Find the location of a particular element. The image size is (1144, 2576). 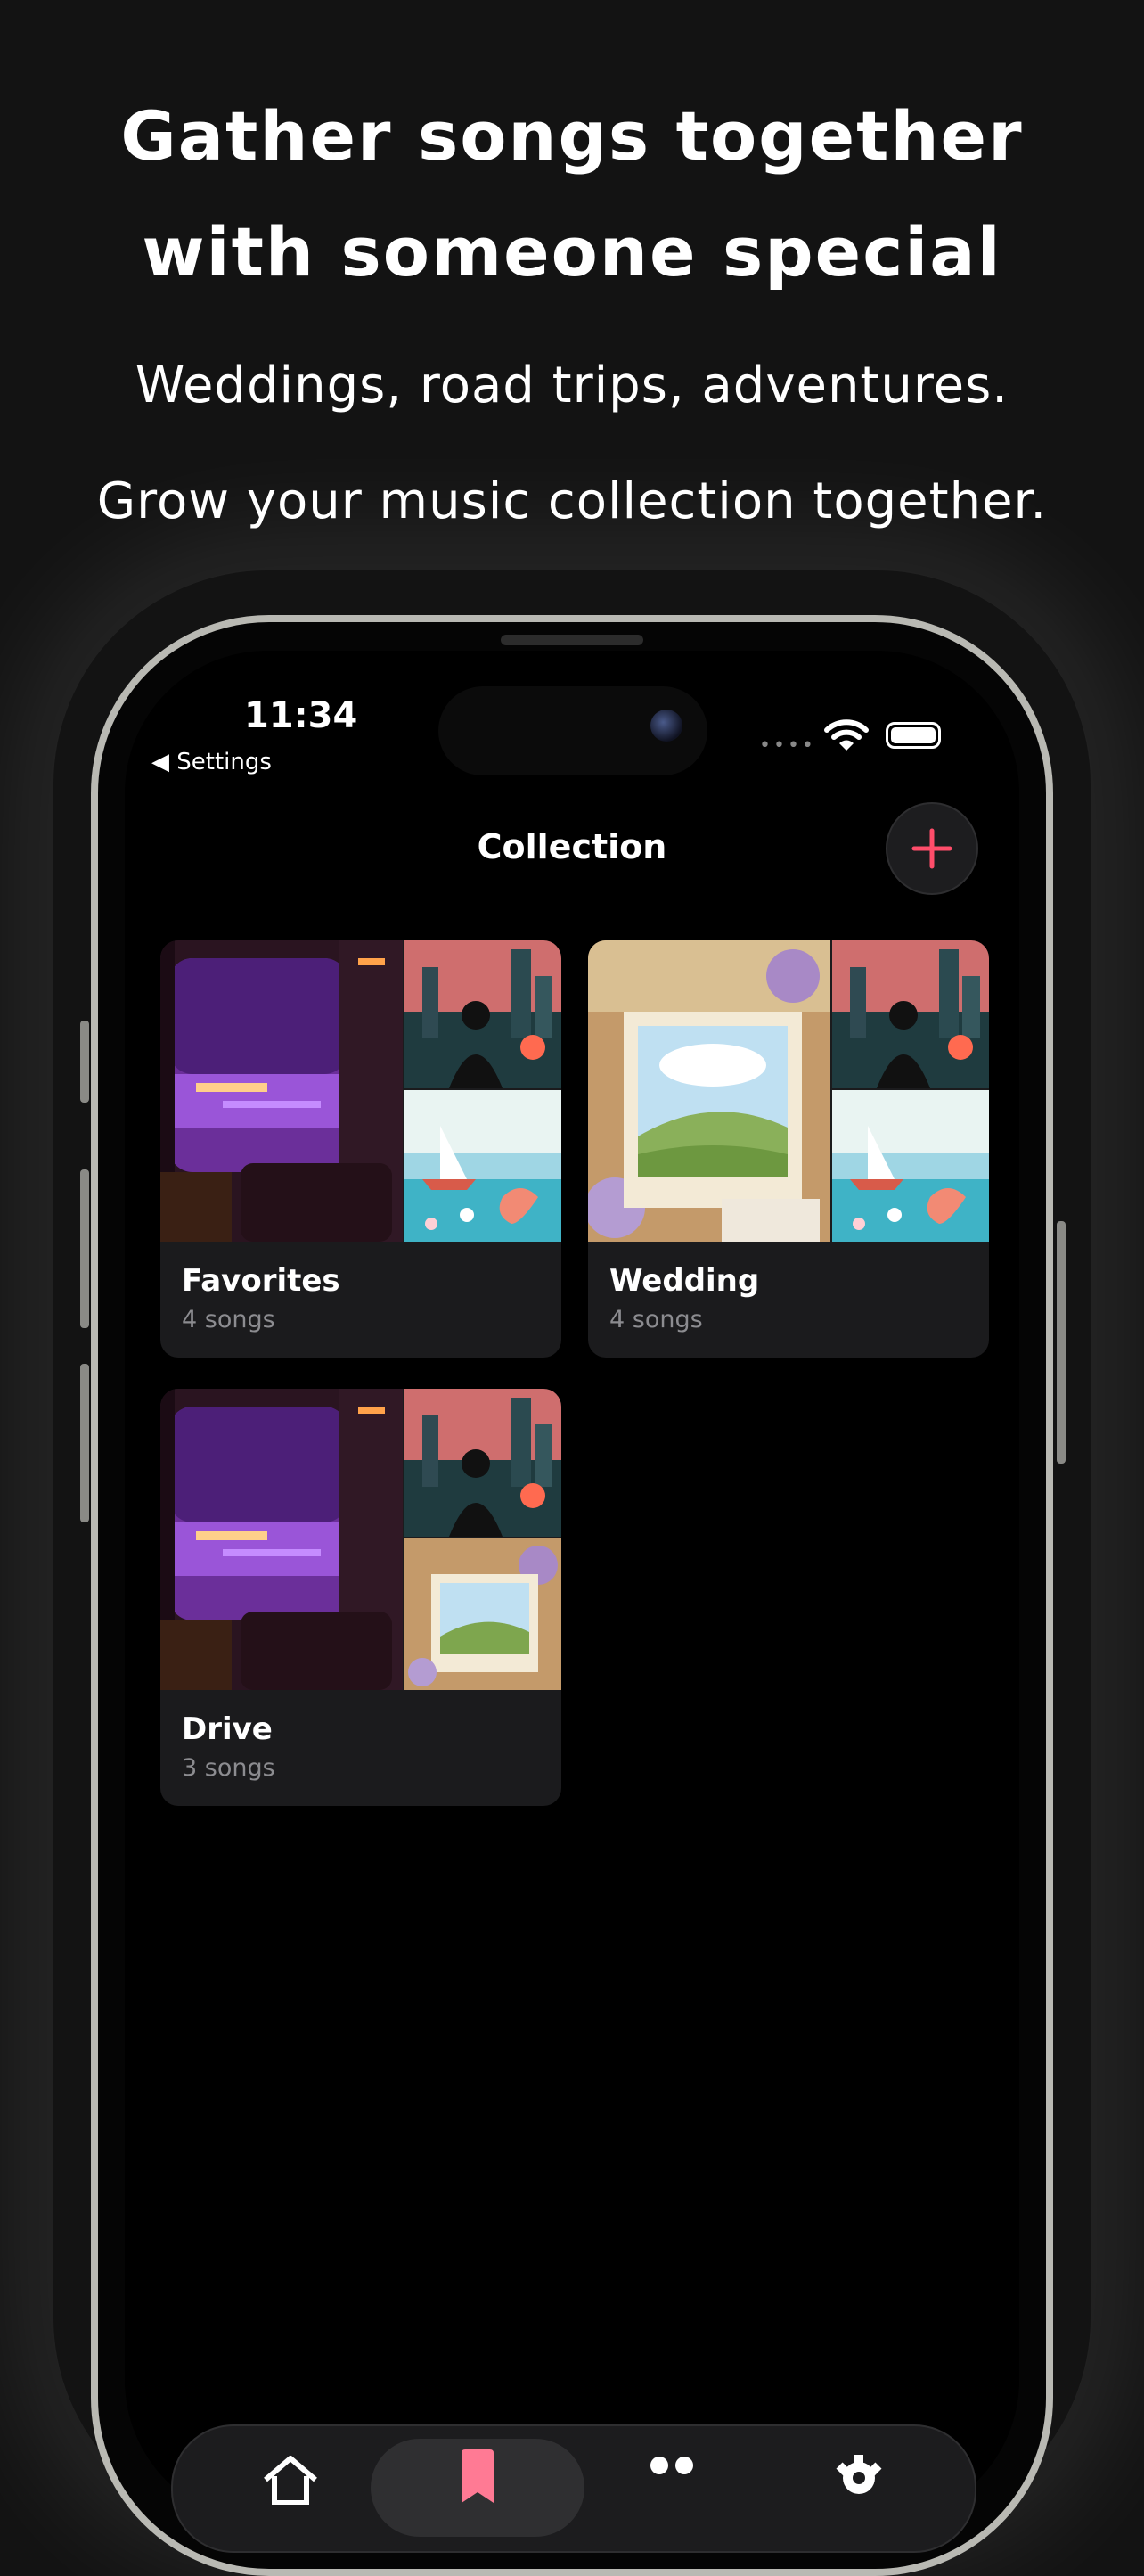

collection-card-drive: Drive 3 songs is located at coordinates (360, 1597).